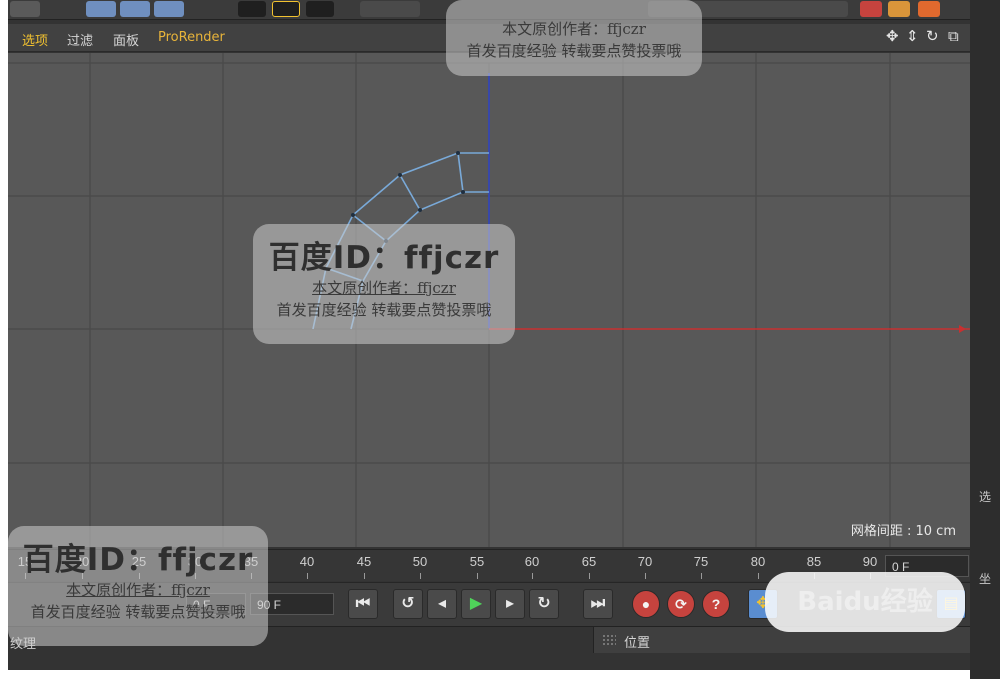  What do you see at coordinates (191, 37) in the screenshot?
I see `menu-prorender: ProRender` at bounding box center [191, 37].